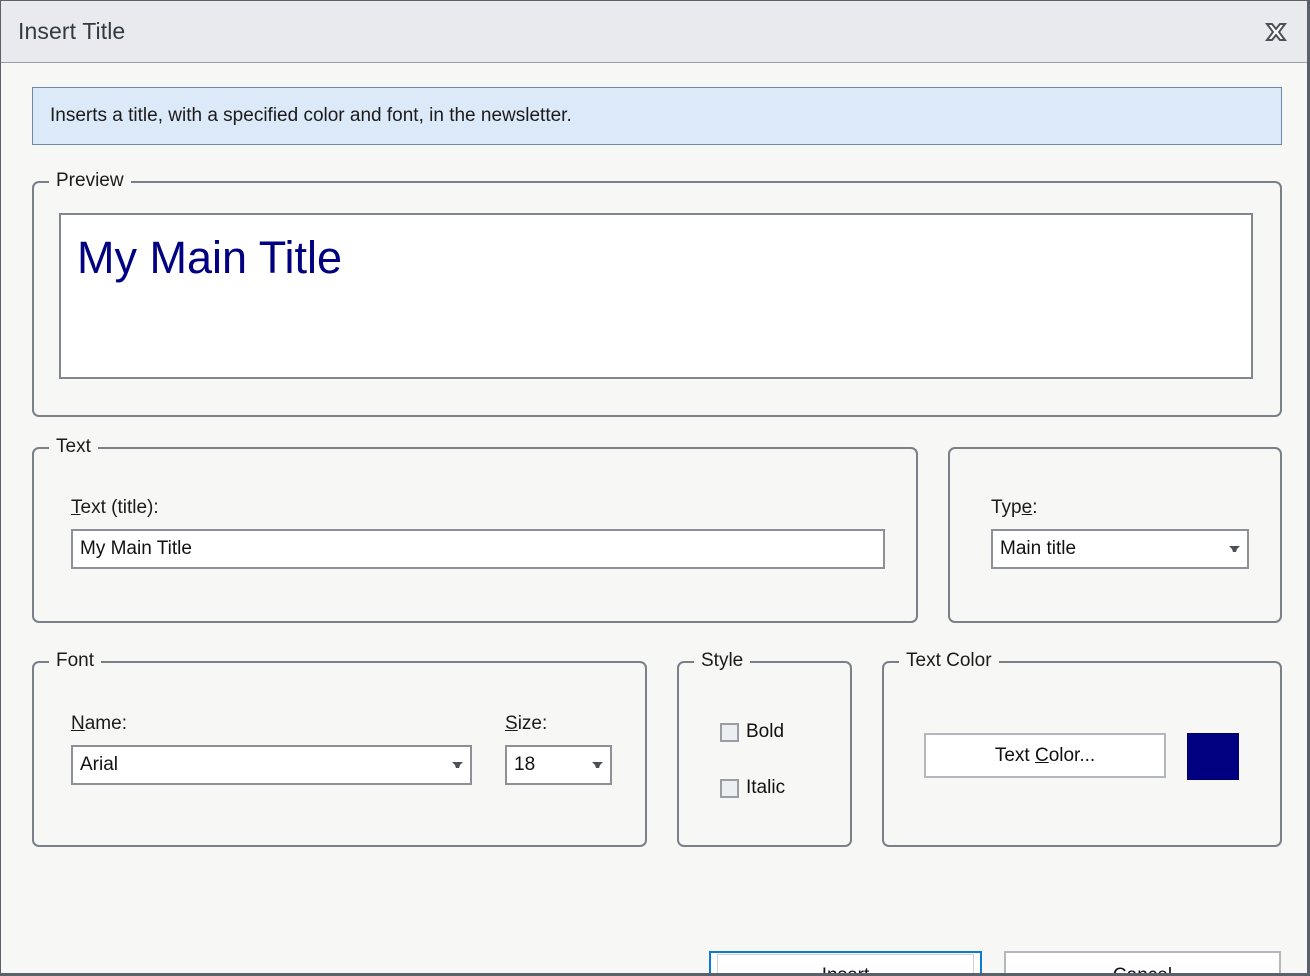 The height and width of the screenshot is (976, 1310). What do you see at coordinates (525, 764) in the screenshot?
I see `font-size-value: 18` at bounding box center [525, 764].